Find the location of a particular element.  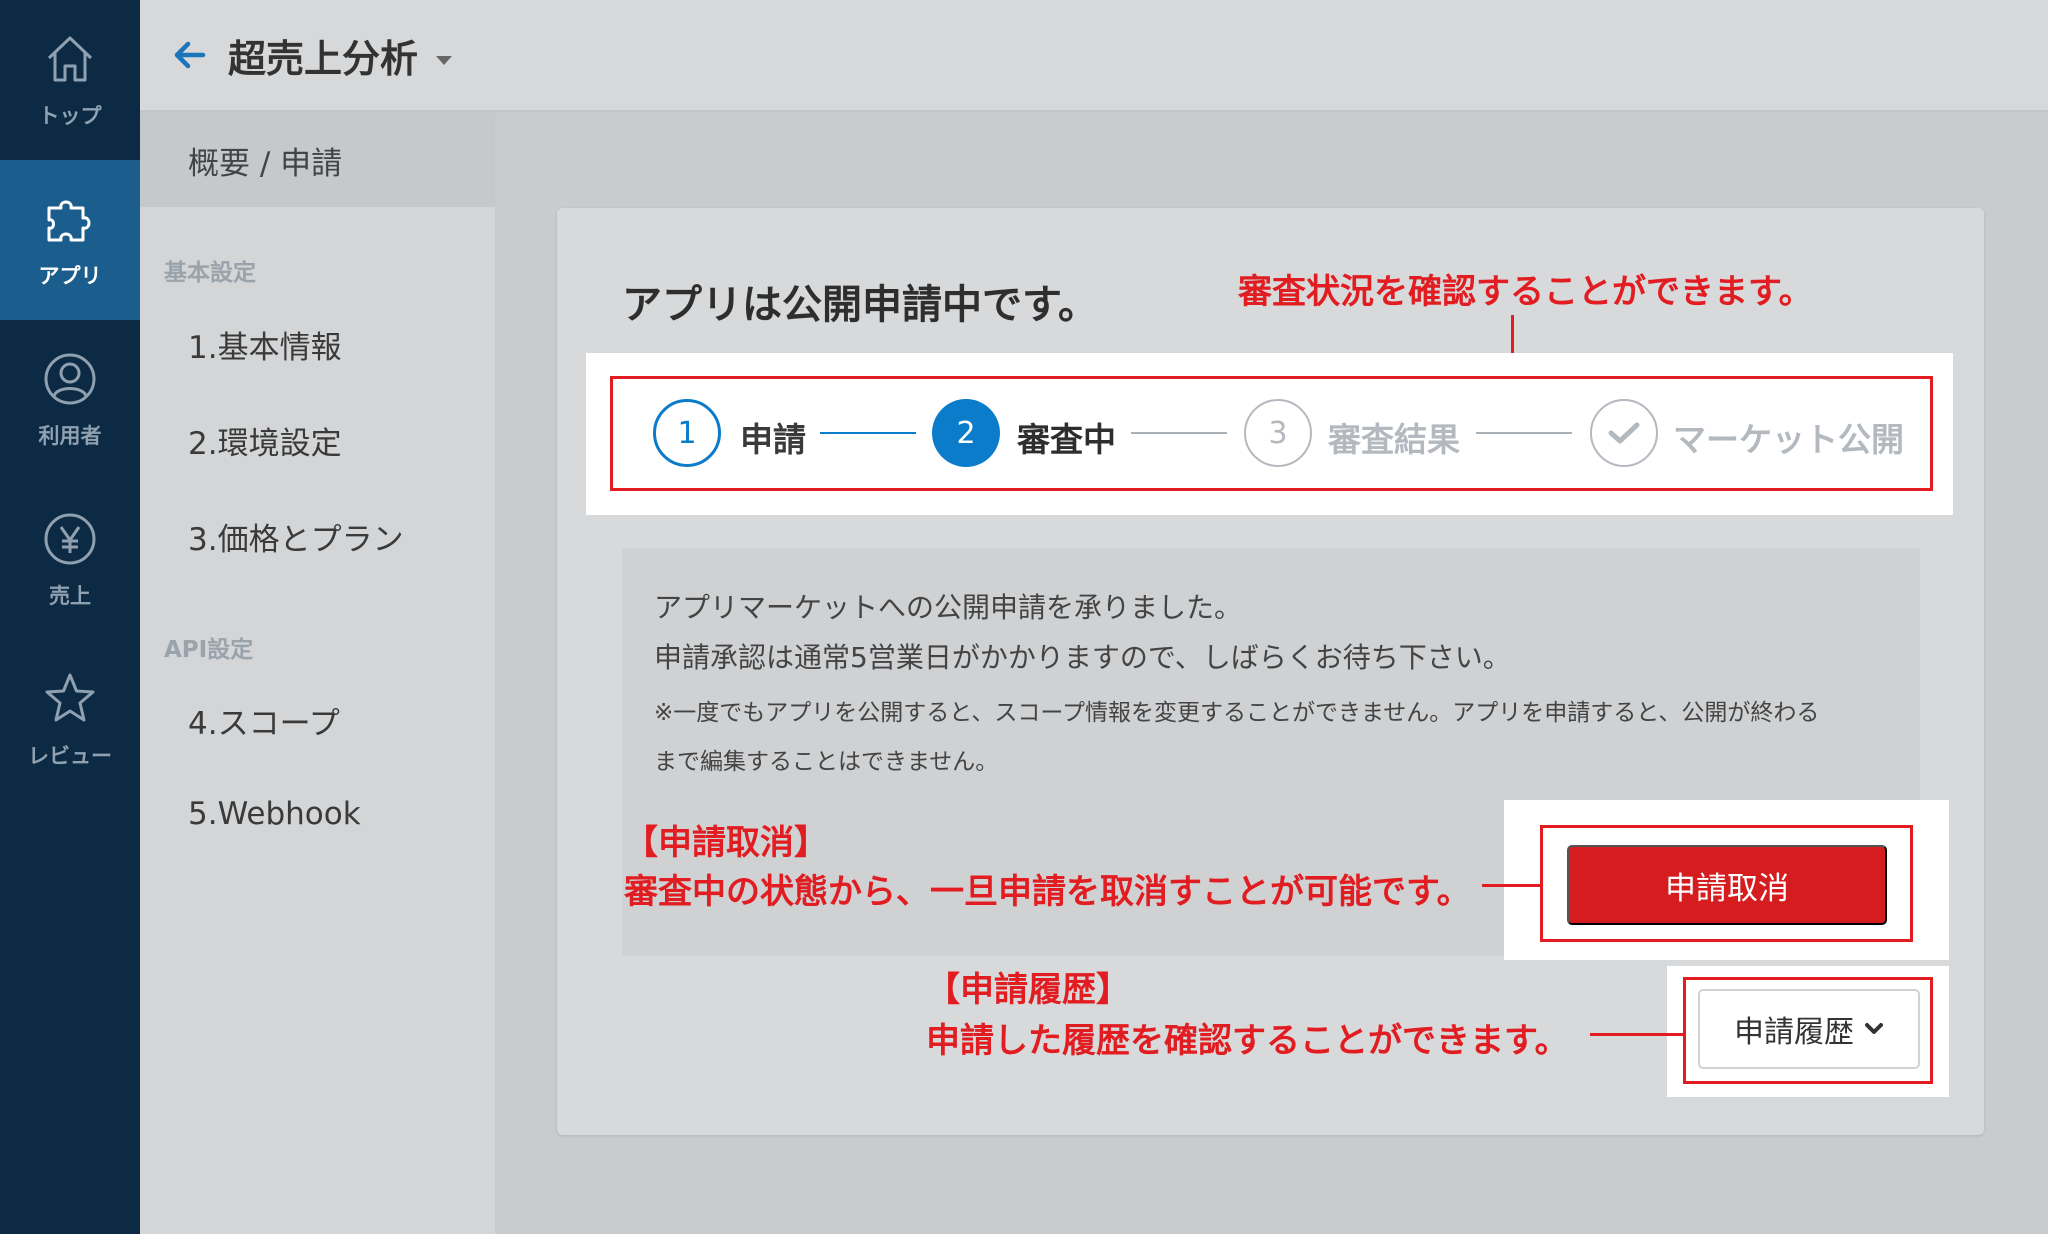

step-1-label: 申請 is located at coordinates (773, 439).